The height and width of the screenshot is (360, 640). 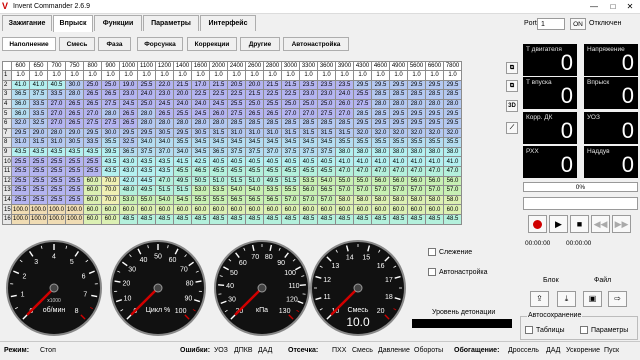 What do you see at coordinates (584, 330) in the screenshot?
I see `autosave-params-box` at bounding box center [584, 330].